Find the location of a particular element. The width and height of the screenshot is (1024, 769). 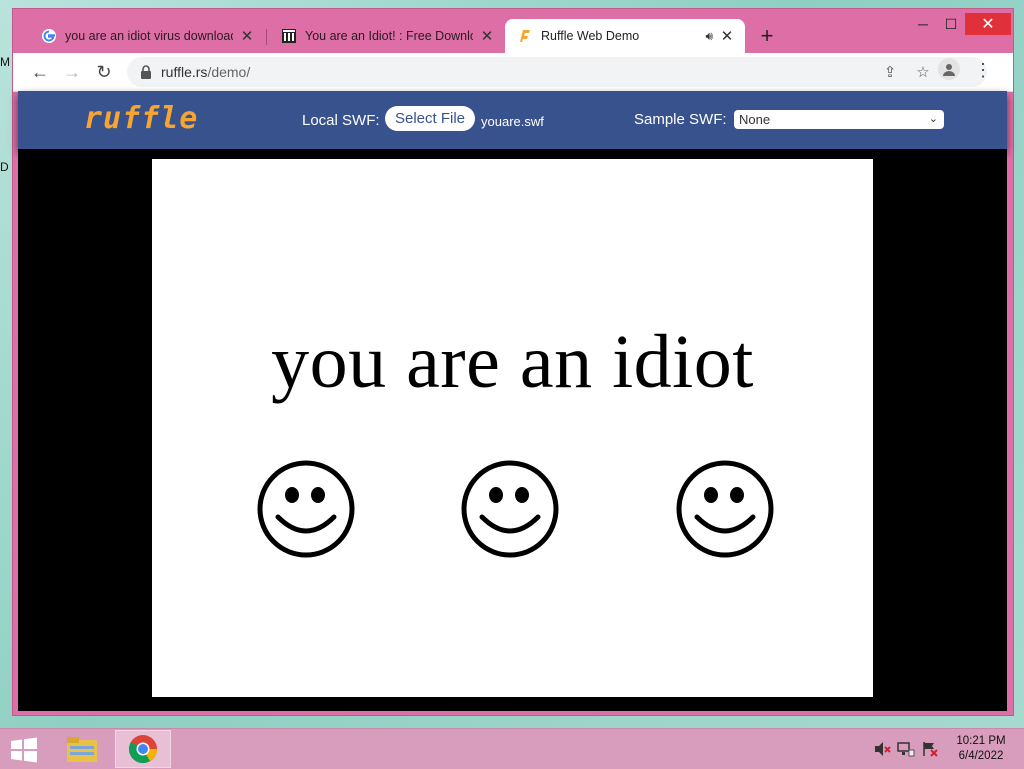

tab-title: you are an idiot virus download is located at coordinates (149, 36).